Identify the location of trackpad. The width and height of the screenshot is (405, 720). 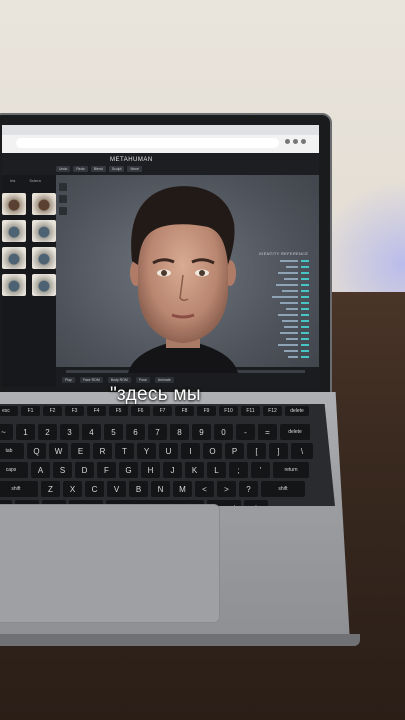
(110, 563).